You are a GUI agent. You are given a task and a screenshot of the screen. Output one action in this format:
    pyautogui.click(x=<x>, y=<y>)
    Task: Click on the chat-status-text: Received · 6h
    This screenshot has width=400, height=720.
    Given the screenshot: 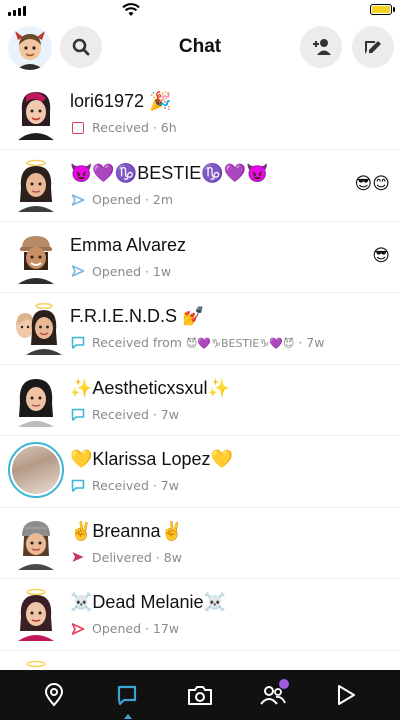 What is the action you would take?
    pyautogui.click(x=134, y=127)
    